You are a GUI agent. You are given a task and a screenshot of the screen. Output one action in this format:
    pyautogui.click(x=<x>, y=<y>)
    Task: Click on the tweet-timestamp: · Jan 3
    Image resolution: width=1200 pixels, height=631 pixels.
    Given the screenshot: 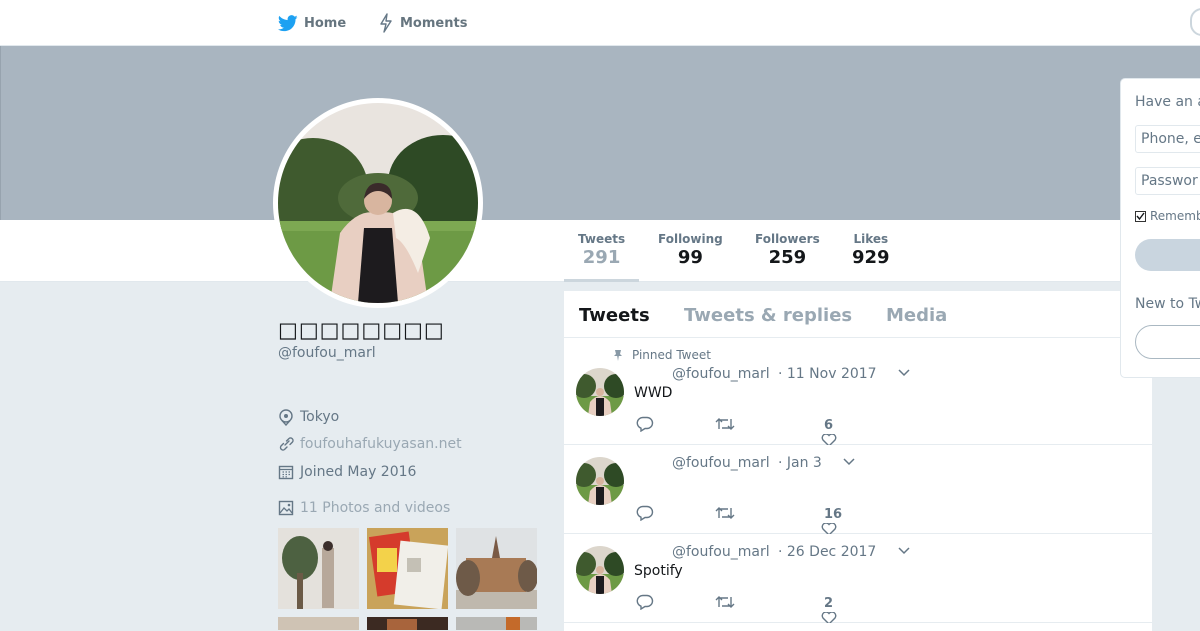 What is the action you would take?
    pyautogui.click(x=800, y=463)
    